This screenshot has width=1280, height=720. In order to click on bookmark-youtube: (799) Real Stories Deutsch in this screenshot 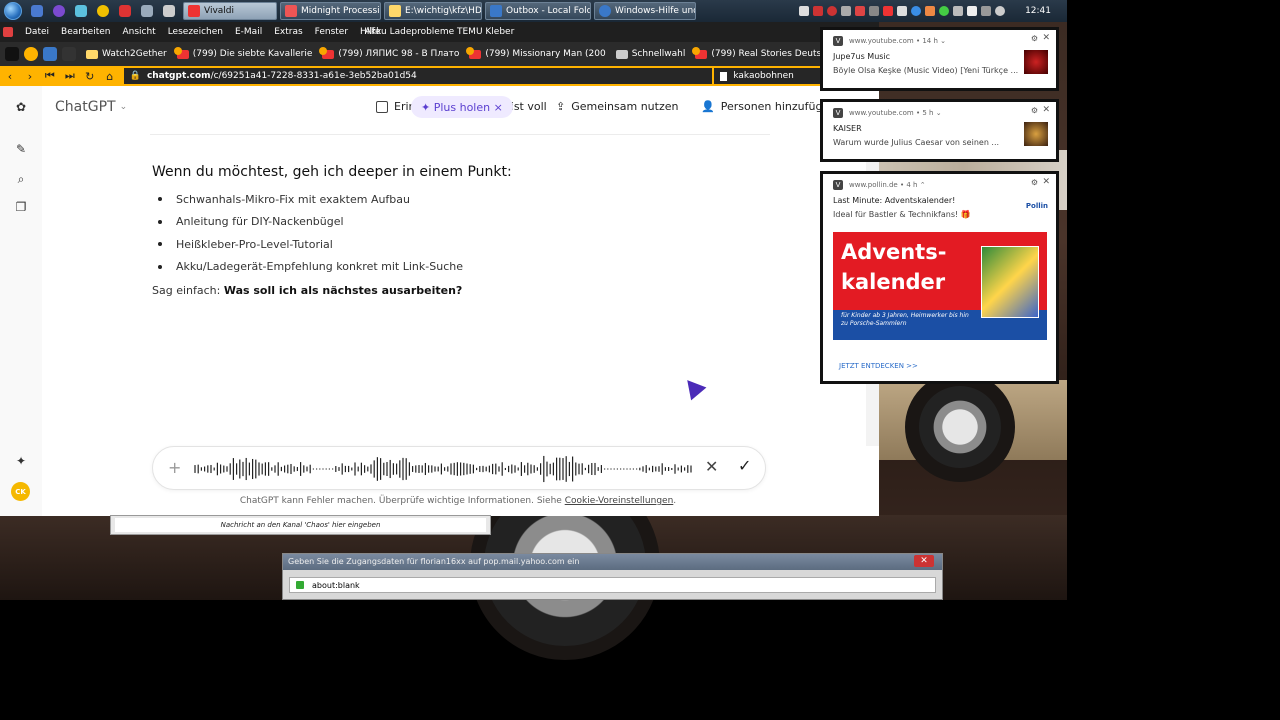, I will do `click(762, 52)`.